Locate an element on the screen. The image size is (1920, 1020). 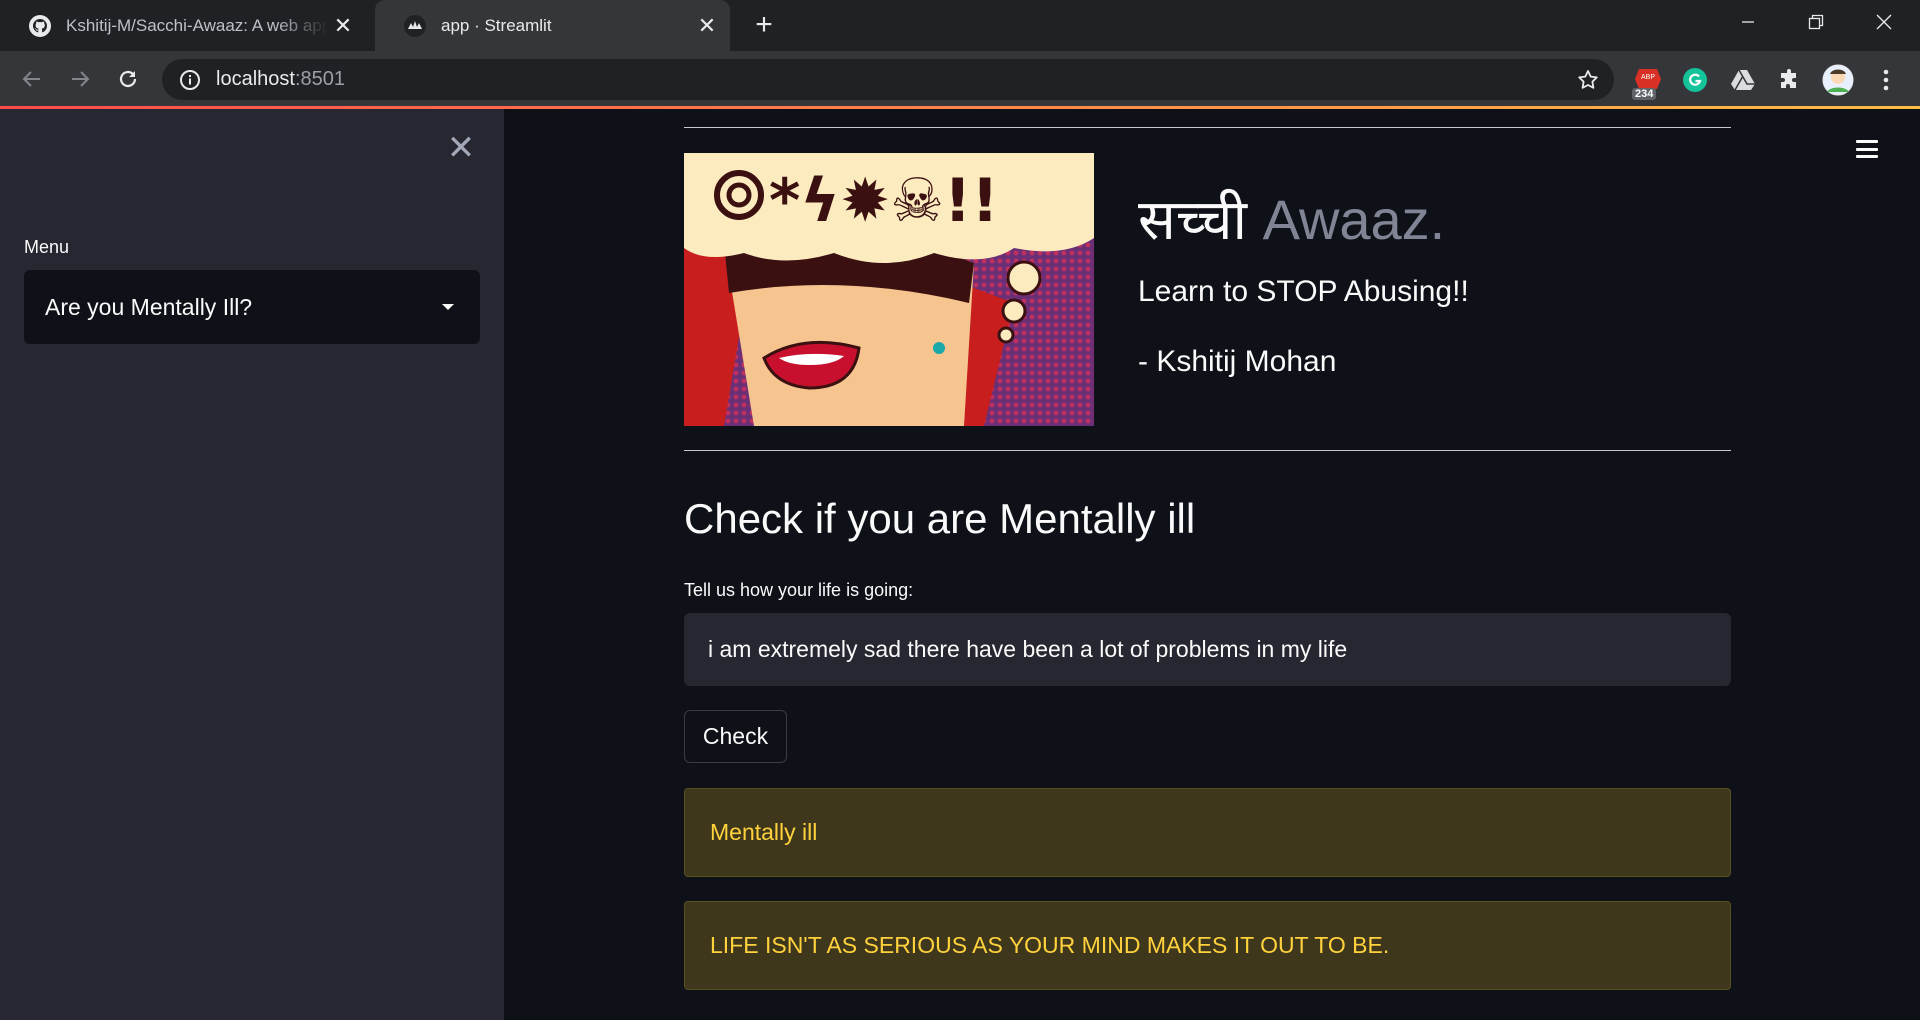
app-subtitle: Learn to STOP Abusing!! is located at coordinates (1303, 291).